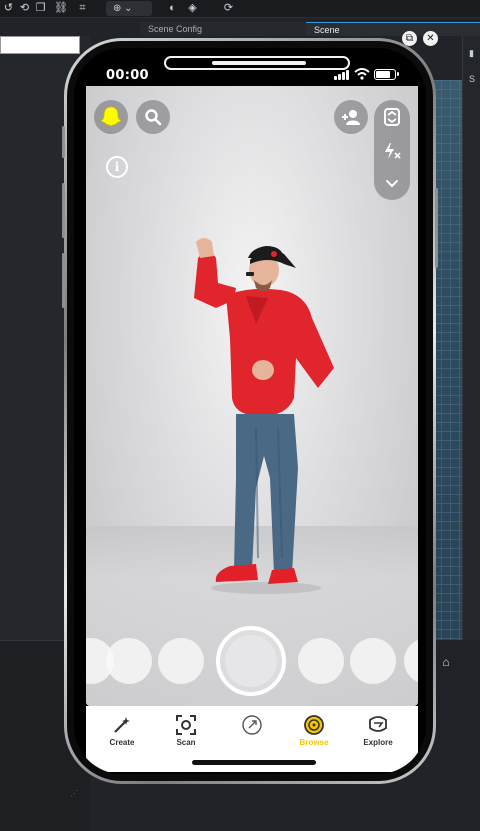 Image resolution: width=480 pixels, height=831 pixels. What do you see at coordinates (186, 725) in the screenshot?
I see `scan-icon` at bounding box center [186, 725].